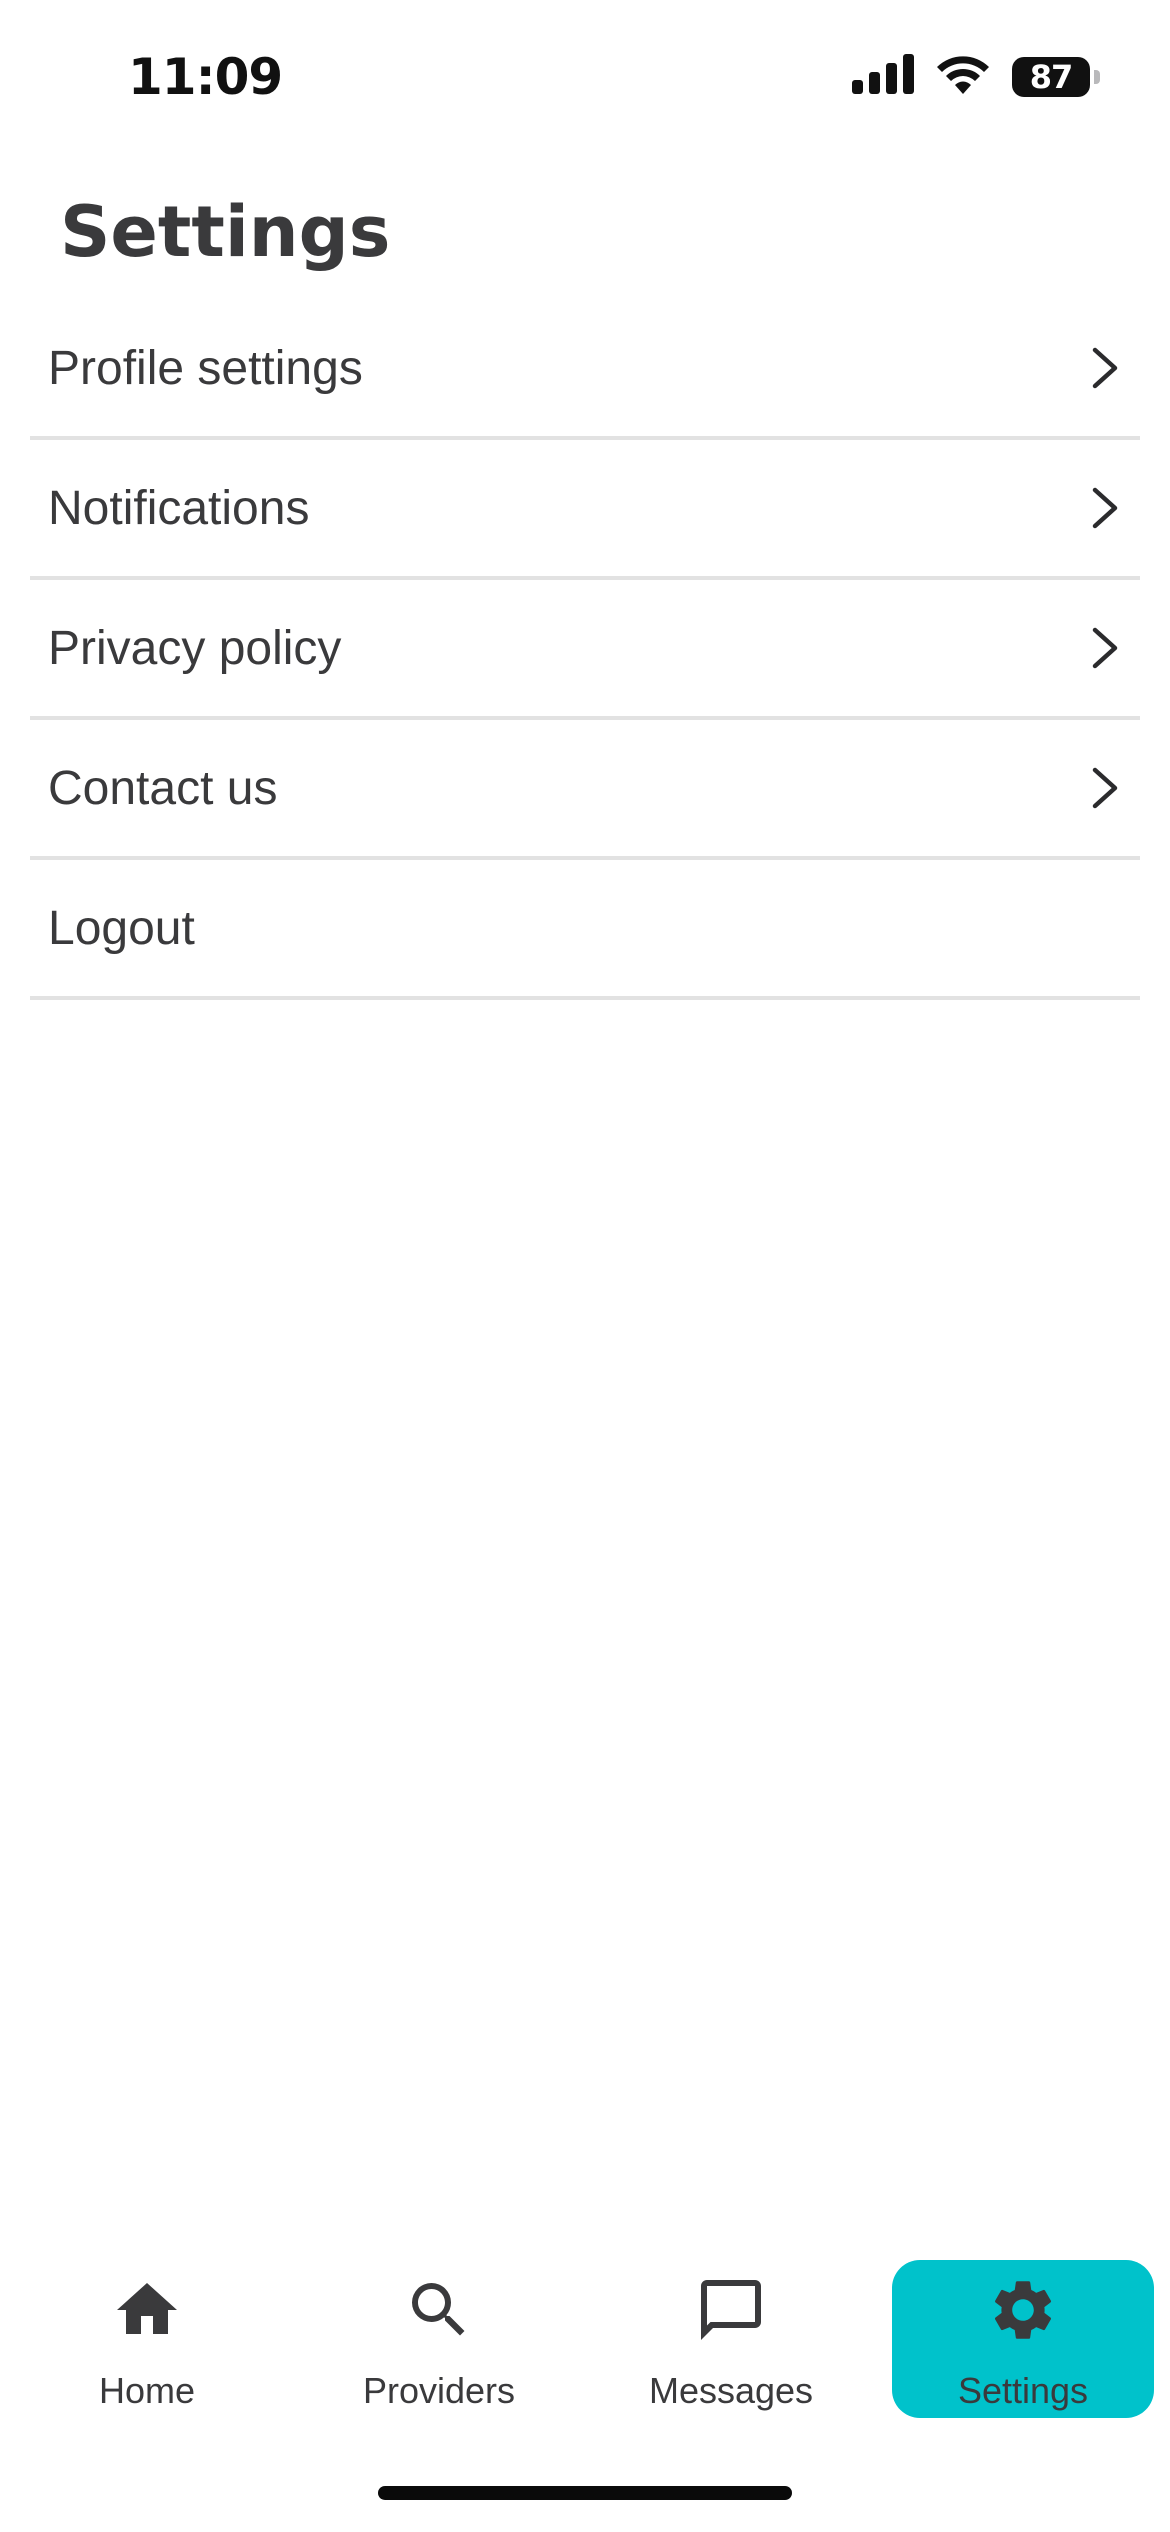 The width and height of the screenshot is (1170, 2532). Describe the element at coordinates (585, 75) in the screenshot. I see `status-bar: 11:09 87` at that location.